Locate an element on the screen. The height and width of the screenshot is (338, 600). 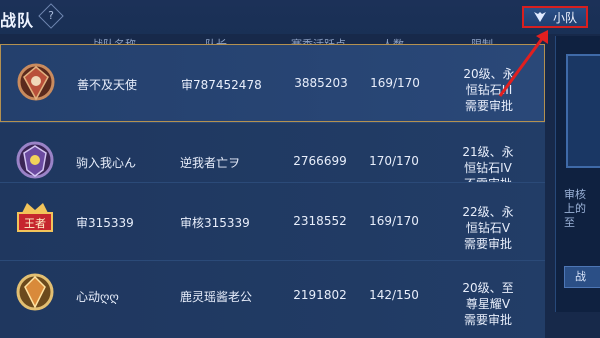
limit-text: 22级、永恒钻石V 需要审批 is located at coordinates (488, 228).